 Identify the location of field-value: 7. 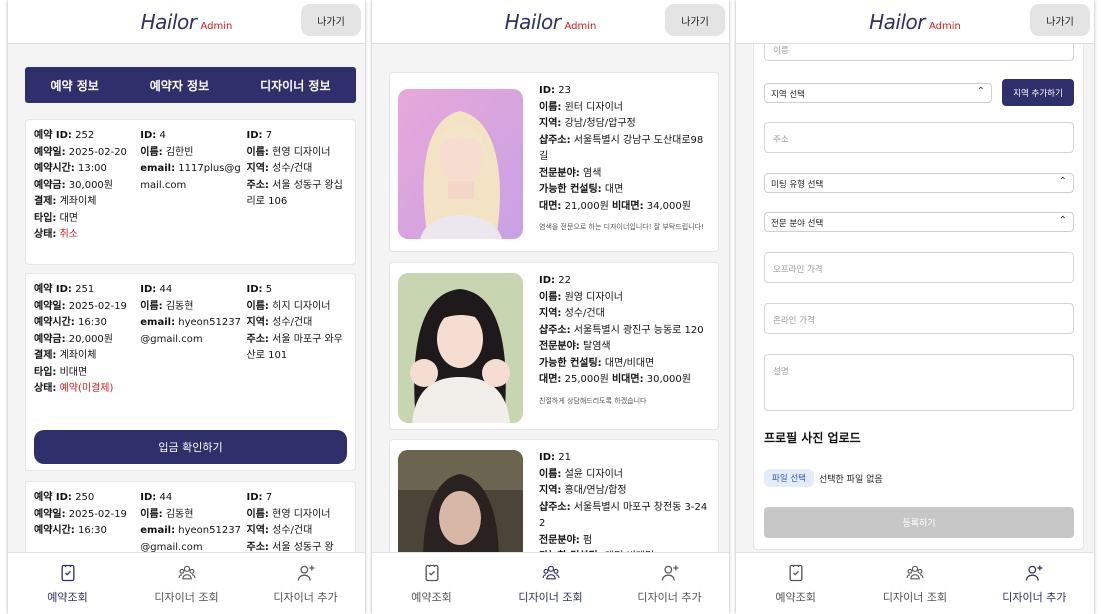
(269, 135).